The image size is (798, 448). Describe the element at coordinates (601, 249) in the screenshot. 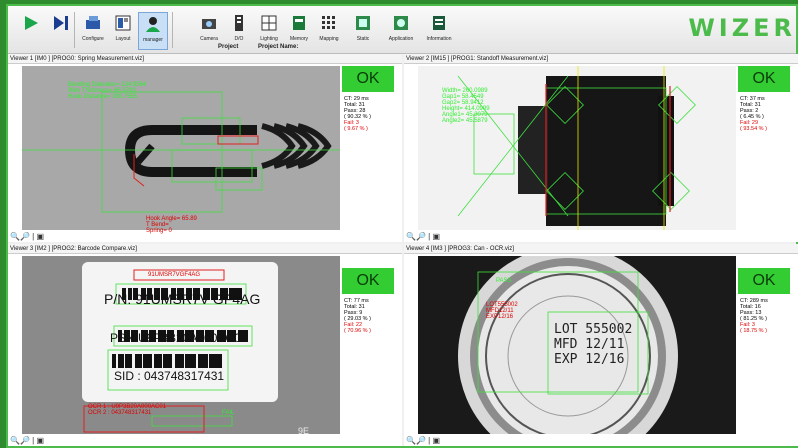

I see `viewer-4-title: Viewer 4 [IM3 ] [PROG3: Can - OCR.viz]` at that location.